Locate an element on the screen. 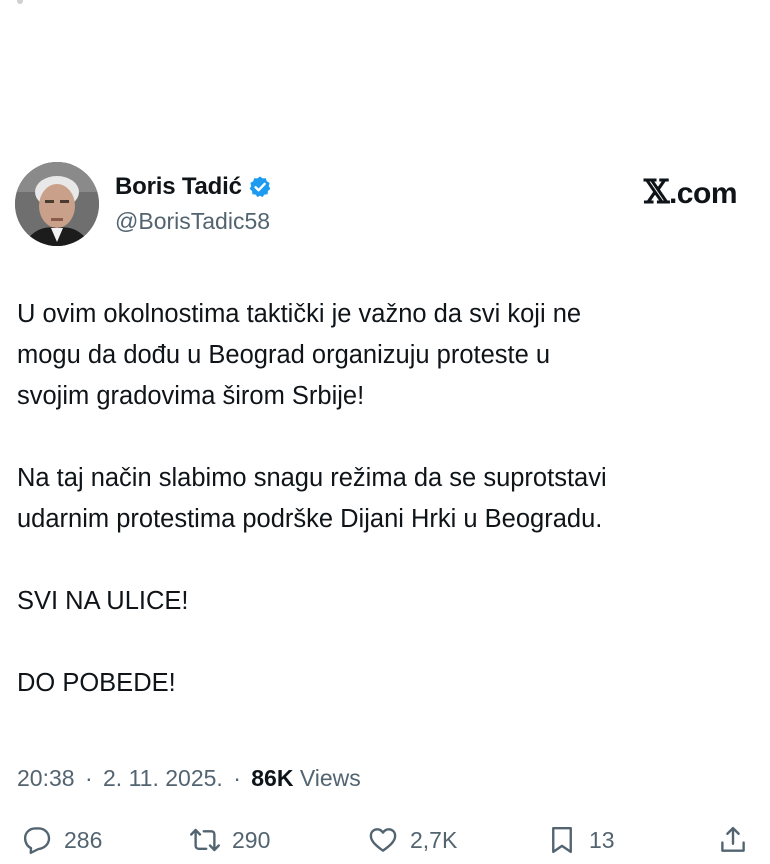  site-domain-text: .com is located at coordinates (703, 193).